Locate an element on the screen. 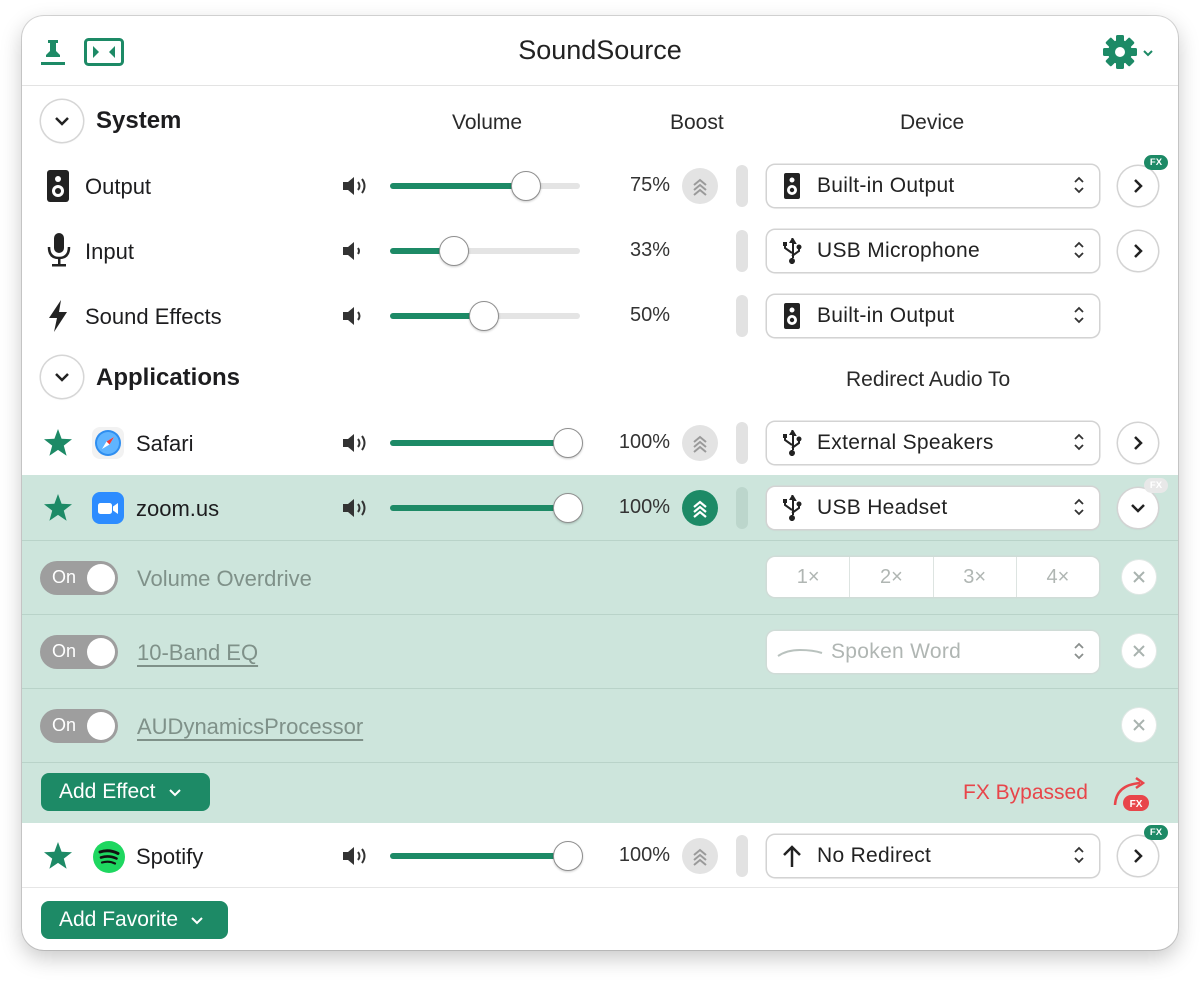  select-value: Spoken Word is located at coordinates (896, 651).